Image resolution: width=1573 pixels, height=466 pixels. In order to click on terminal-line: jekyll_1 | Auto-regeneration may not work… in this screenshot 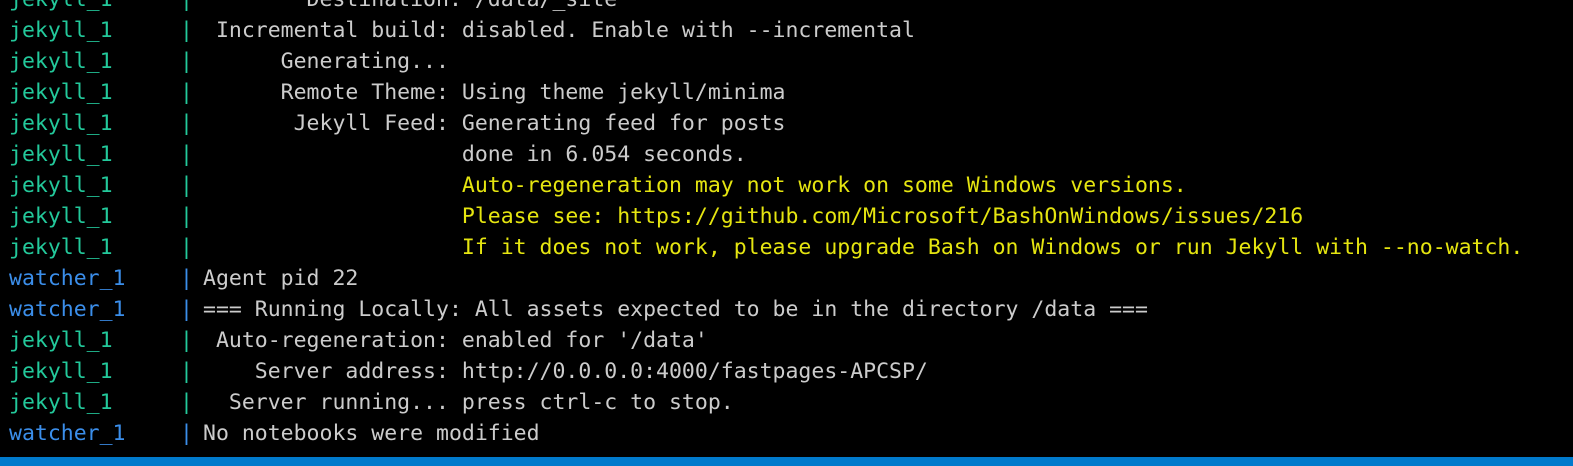, I will do `click(786, 185)`.